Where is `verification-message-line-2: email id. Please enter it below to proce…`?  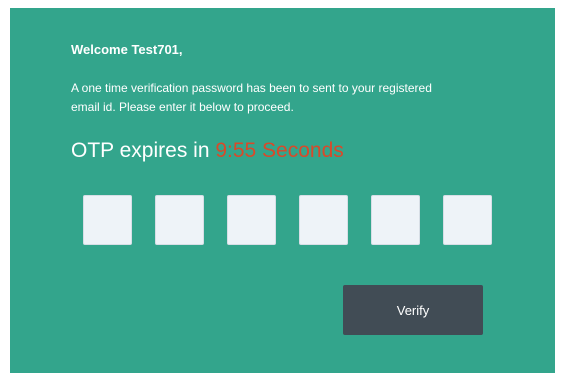 verification-message-line-2: email id. Please enter it below to proce… is located at coordinates (182, 107).